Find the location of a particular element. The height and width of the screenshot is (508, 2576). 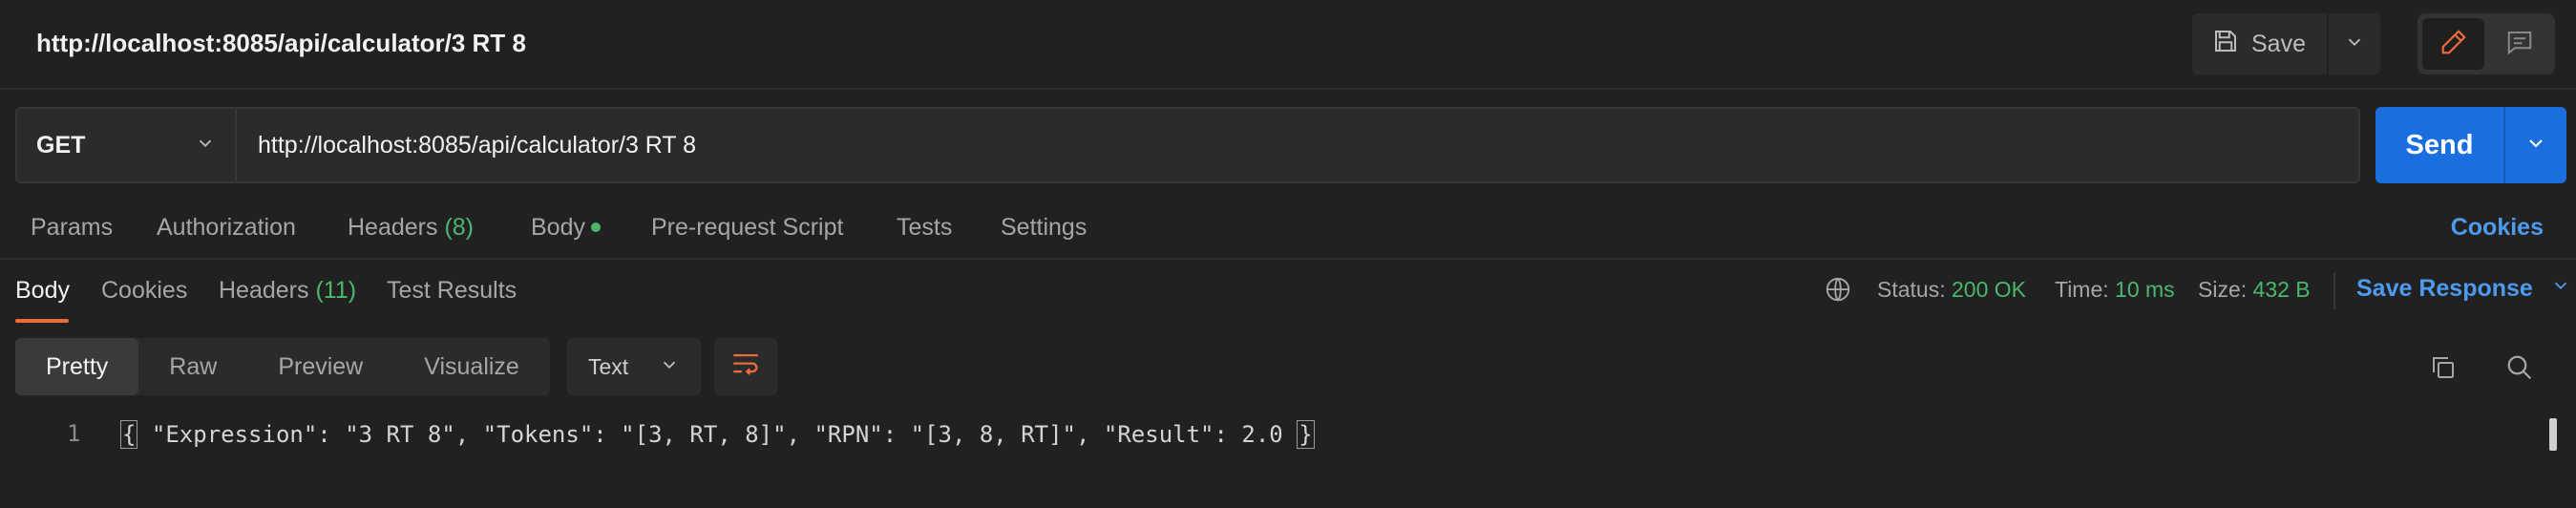

tab-pre-request-script: Pre-request Script is located at coordinates (747, 228).